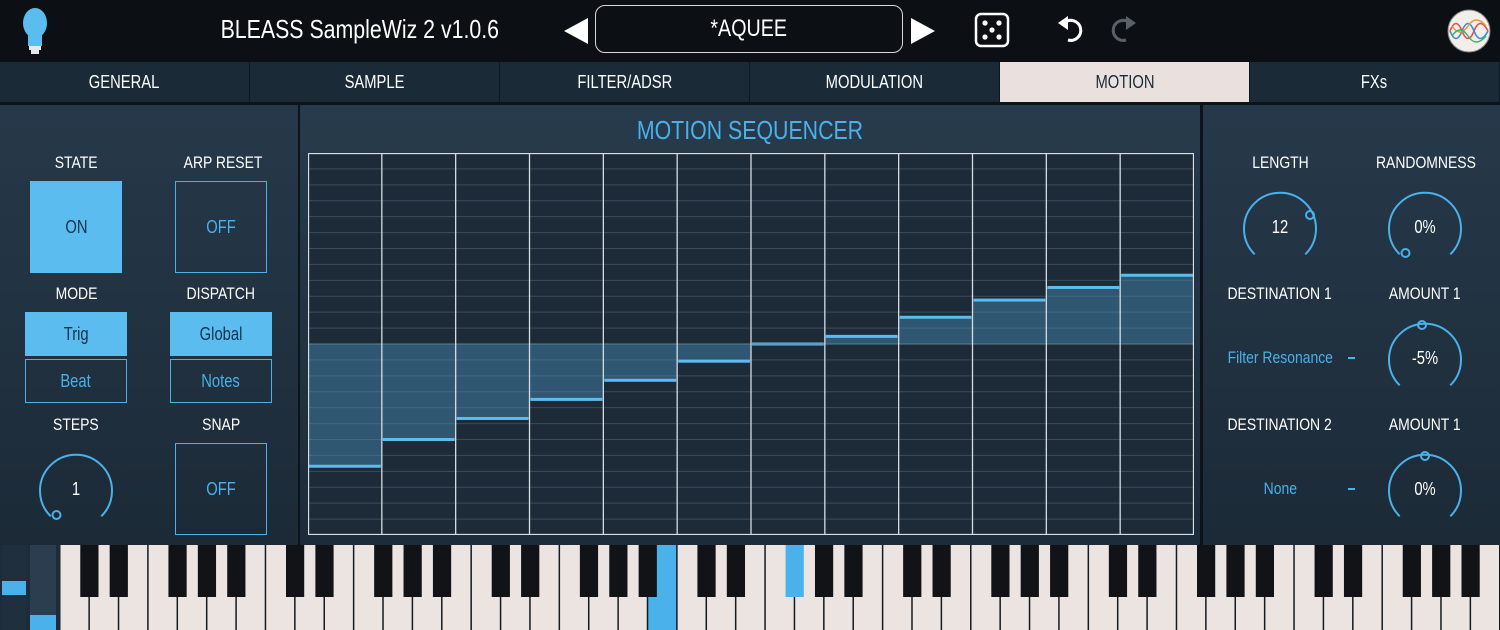 The height and width of the screenshot is (630, 1500). I want to click on arp-reset-toggle: OFF, so click(221, 227).